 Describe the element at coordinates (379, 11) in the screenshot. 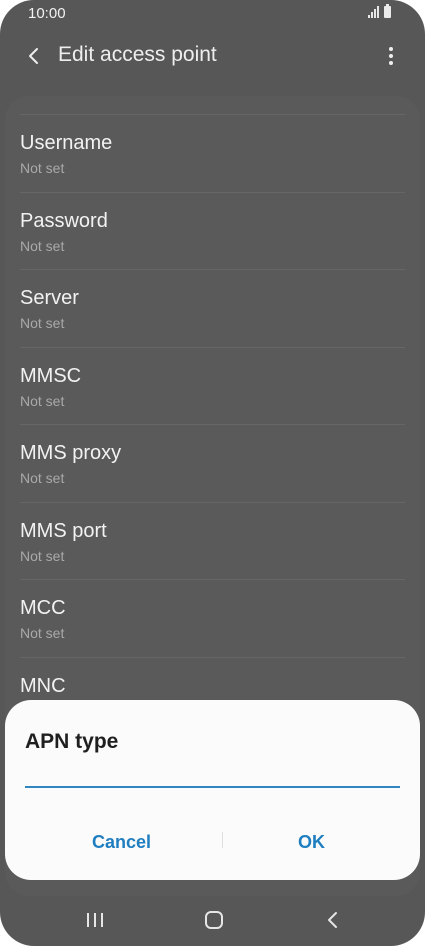

I see `status-icons` at that location.